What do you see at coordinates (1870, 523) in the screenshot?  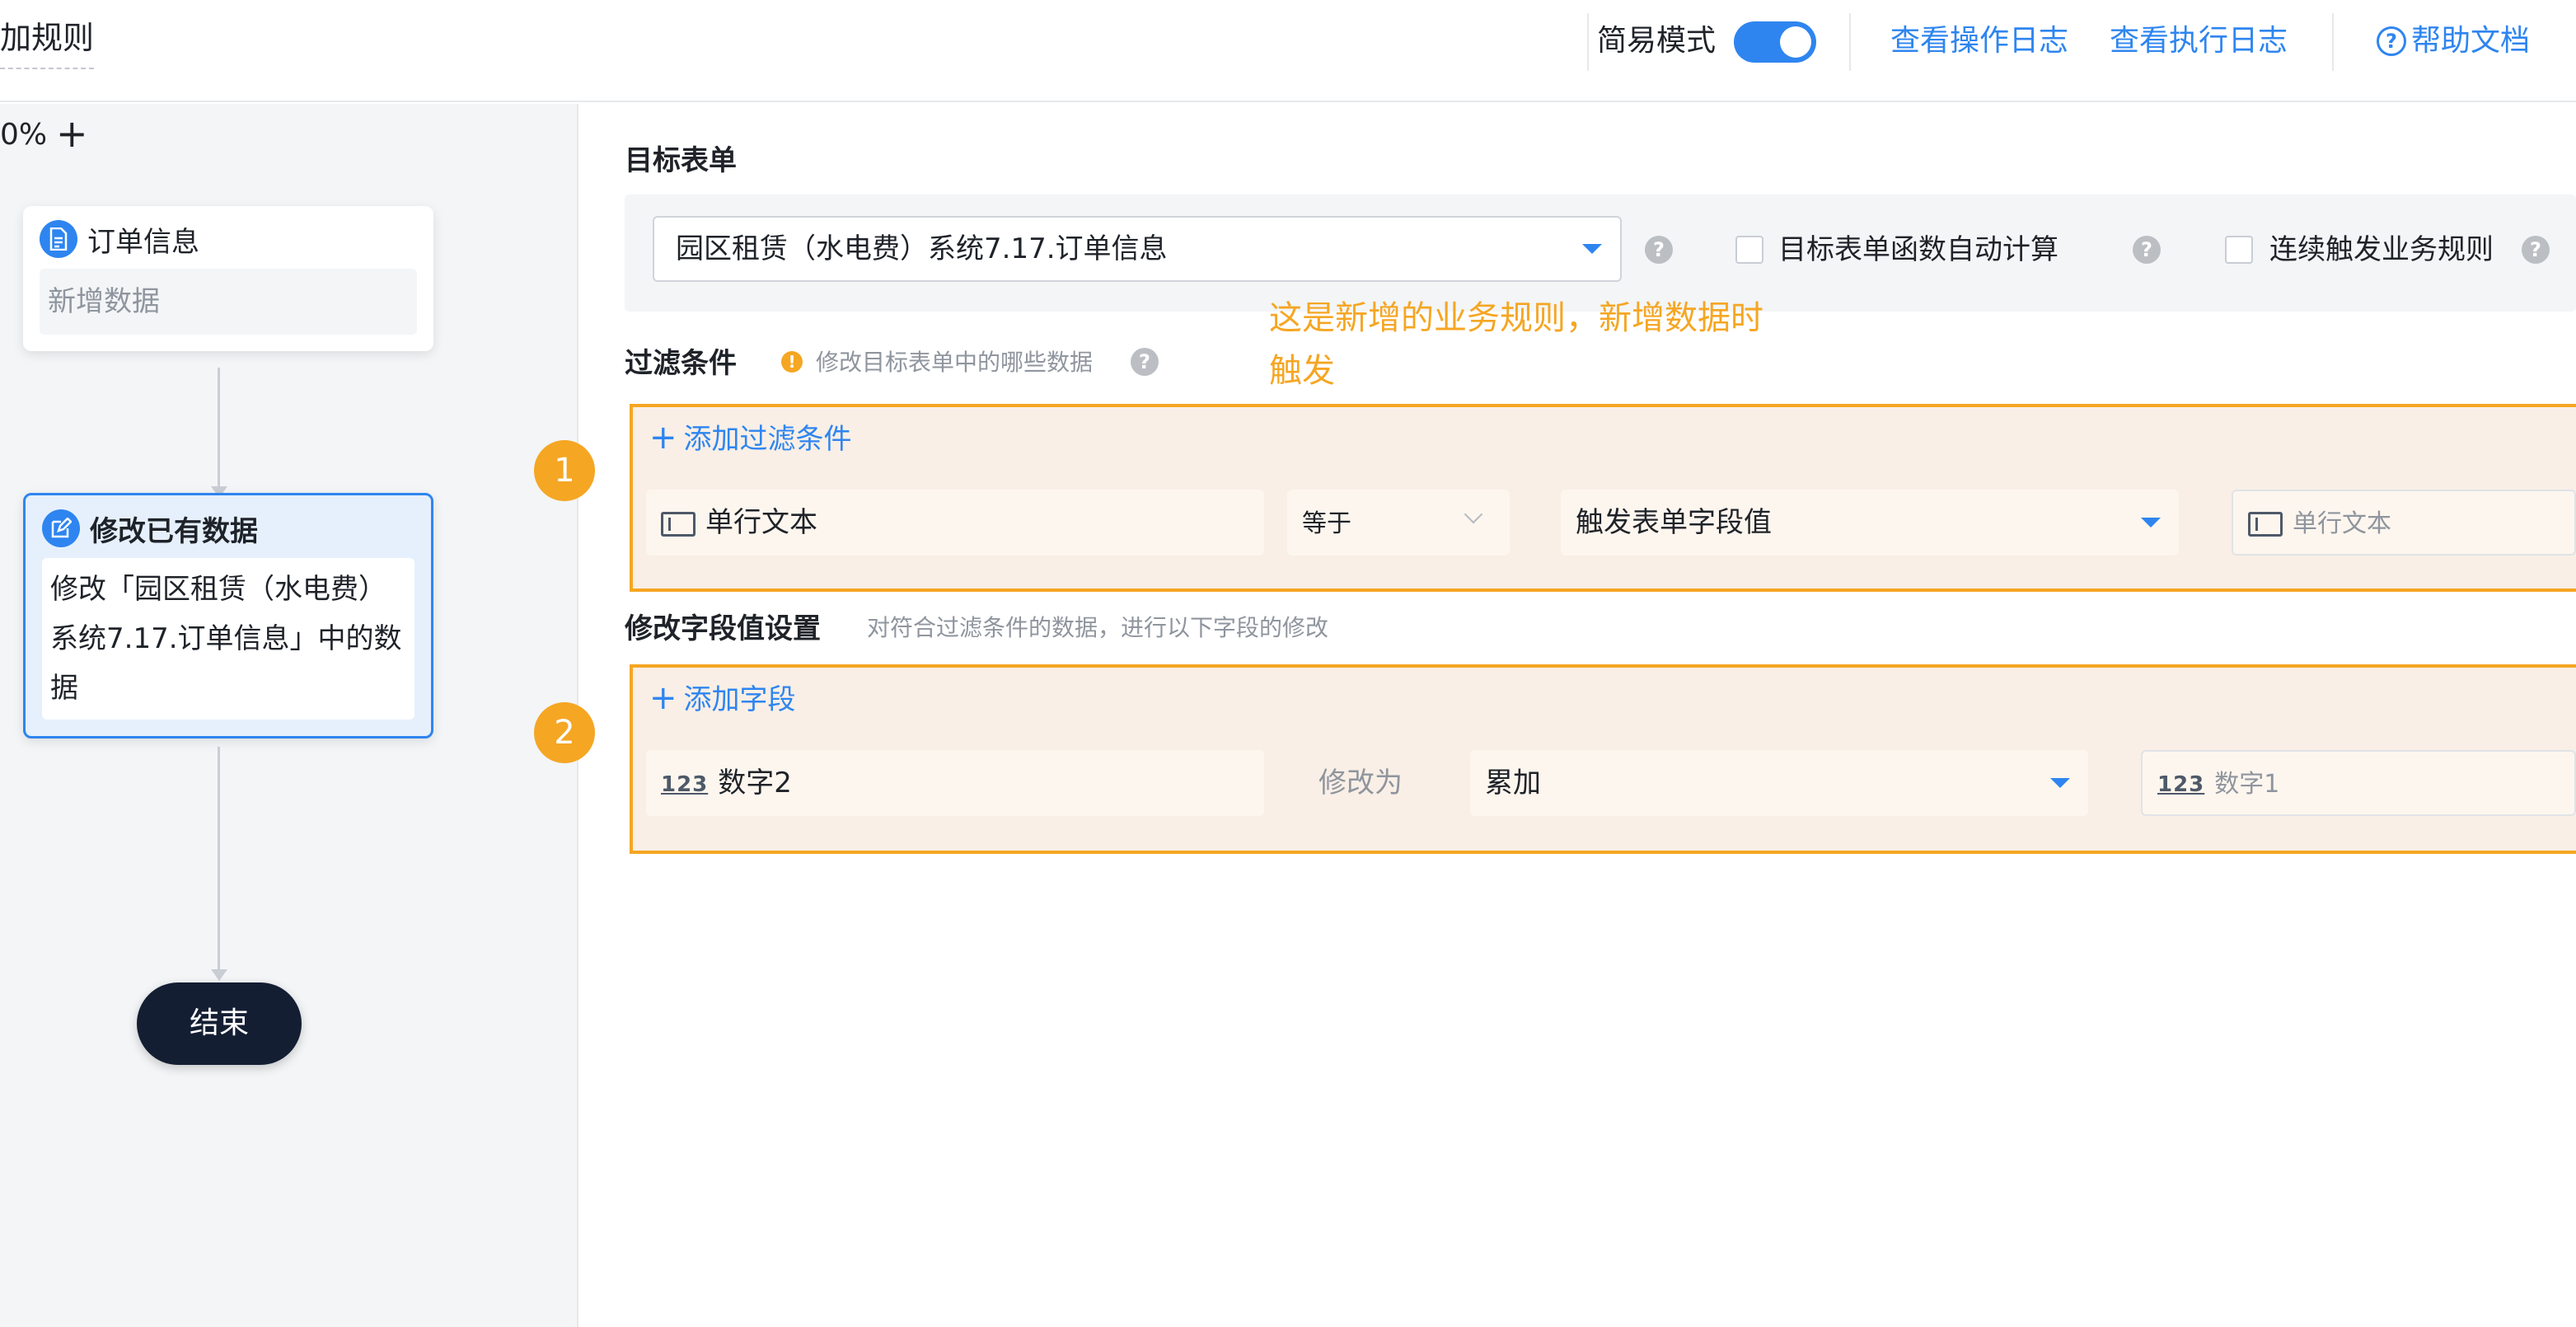 I see `filter-value-type-select: 触发表单字段值` at bounding box center [1870, 523].